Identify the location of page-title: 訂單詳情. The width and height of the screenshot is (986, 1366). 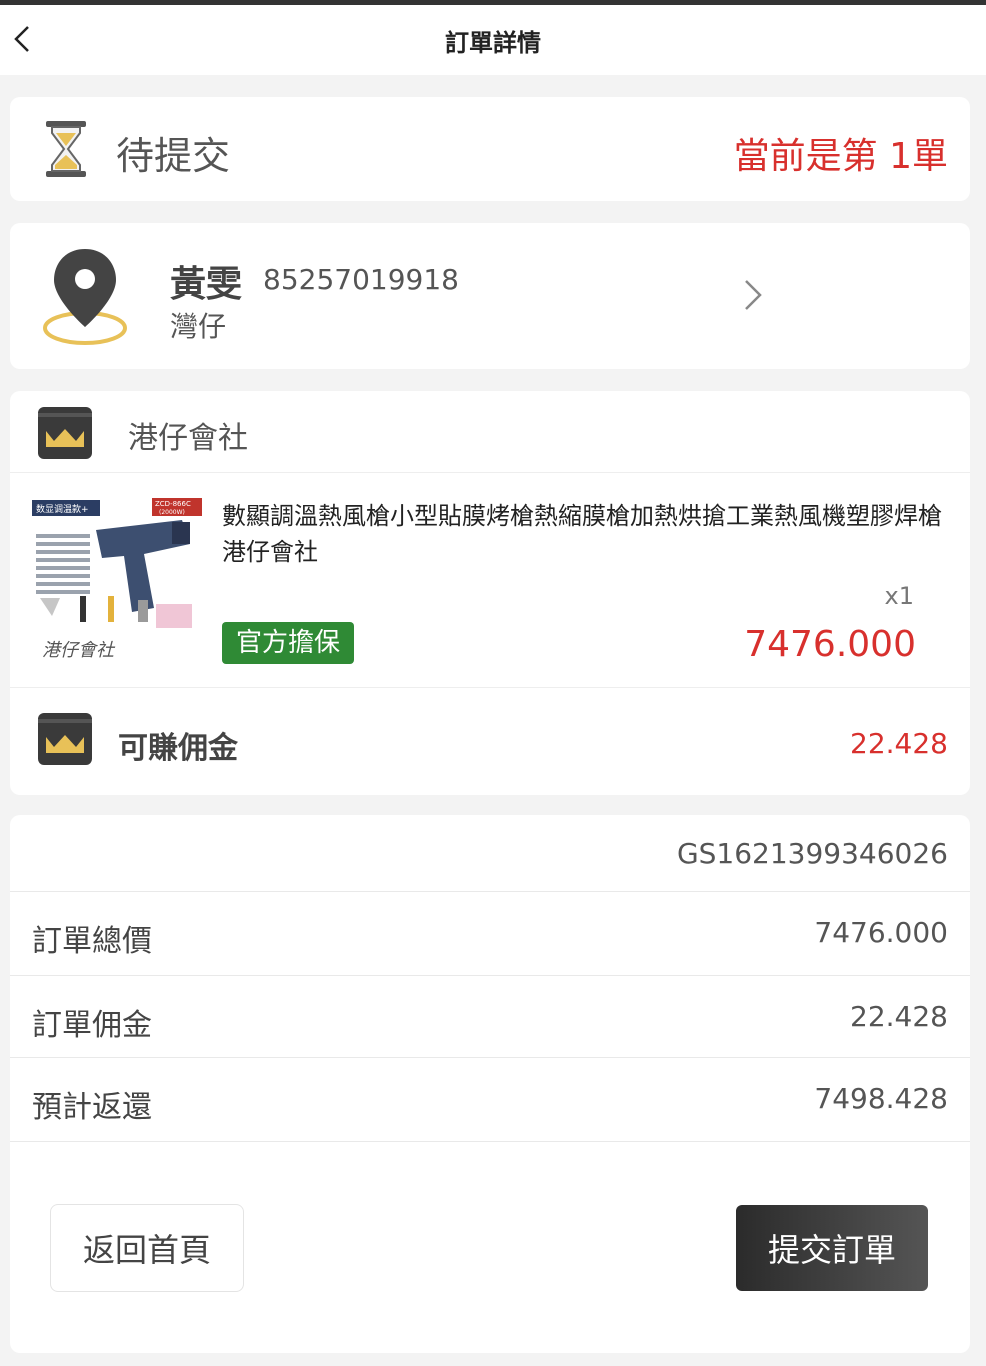
(493, 42).